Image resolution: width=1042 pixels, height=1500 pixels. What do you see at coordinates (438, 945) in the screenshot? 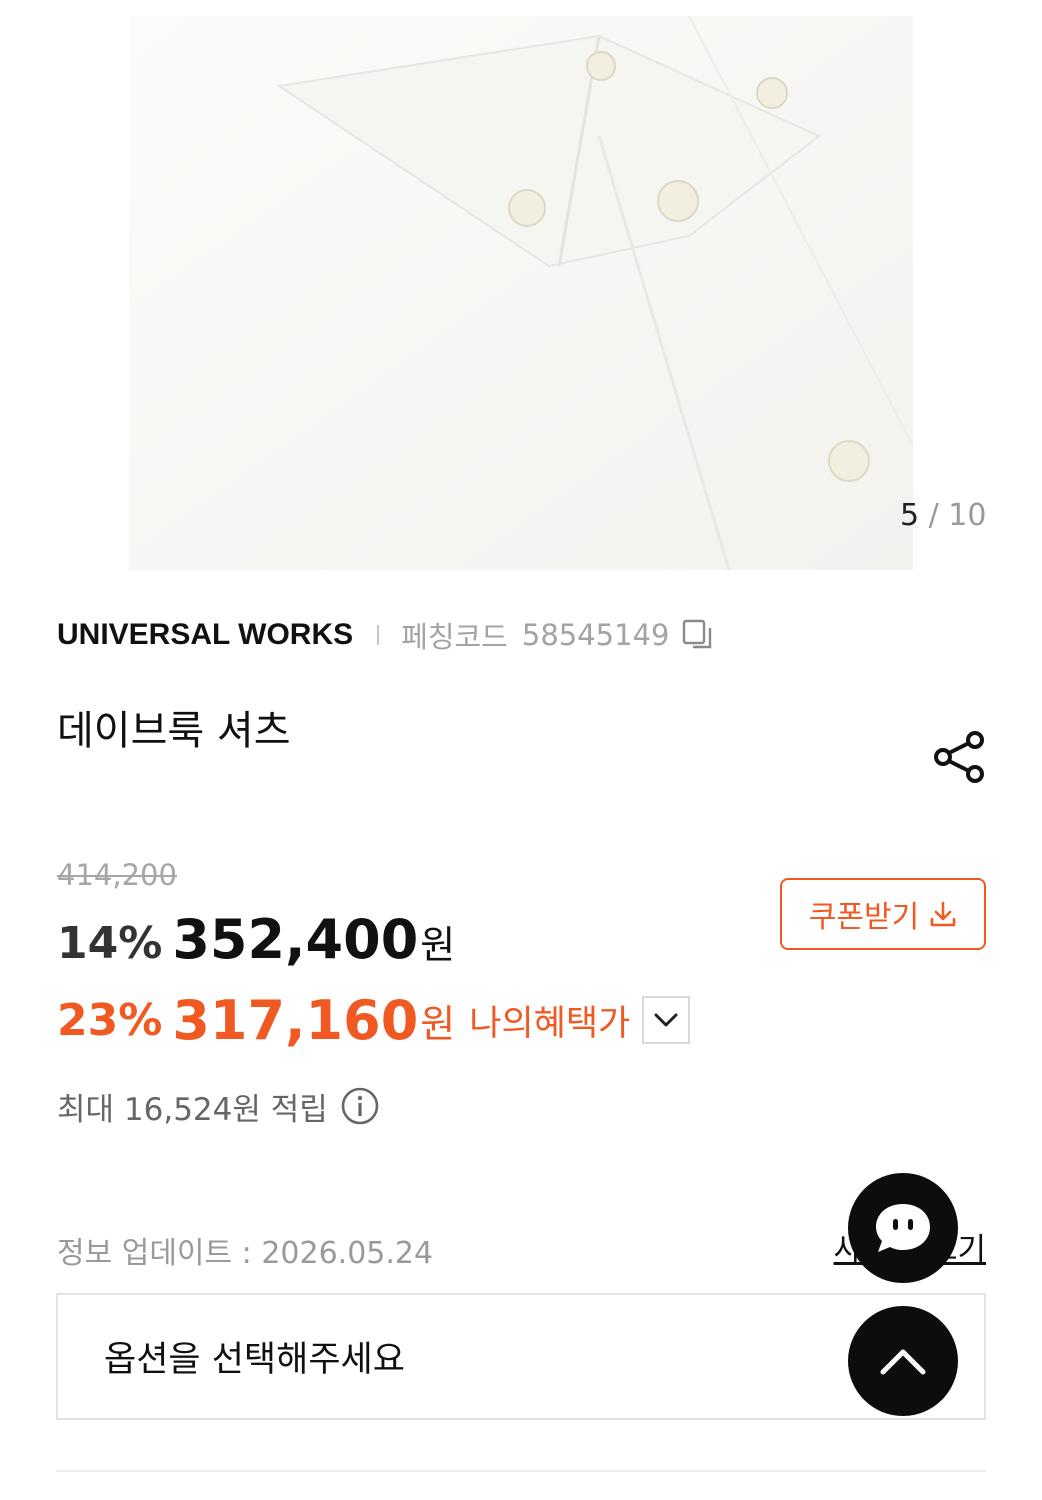
I see `sale-price-unit: 원` at bounding box center [438, 945].